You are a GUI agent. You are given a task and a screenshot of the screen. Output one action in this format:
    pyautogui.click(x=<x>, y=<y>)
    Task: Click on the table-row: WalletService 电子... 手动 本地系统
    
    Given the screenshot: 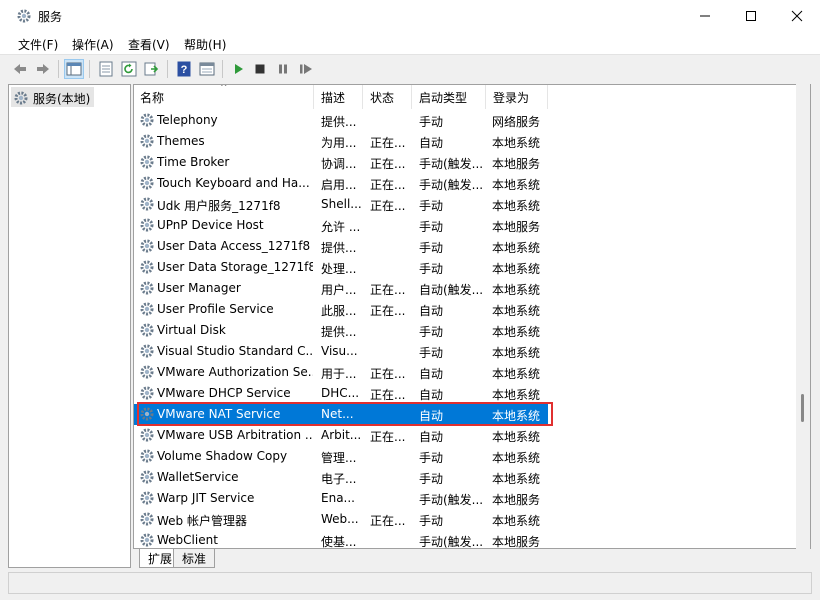 What is the action you would take?
    pyautogui.click(x=341, y=477)
    